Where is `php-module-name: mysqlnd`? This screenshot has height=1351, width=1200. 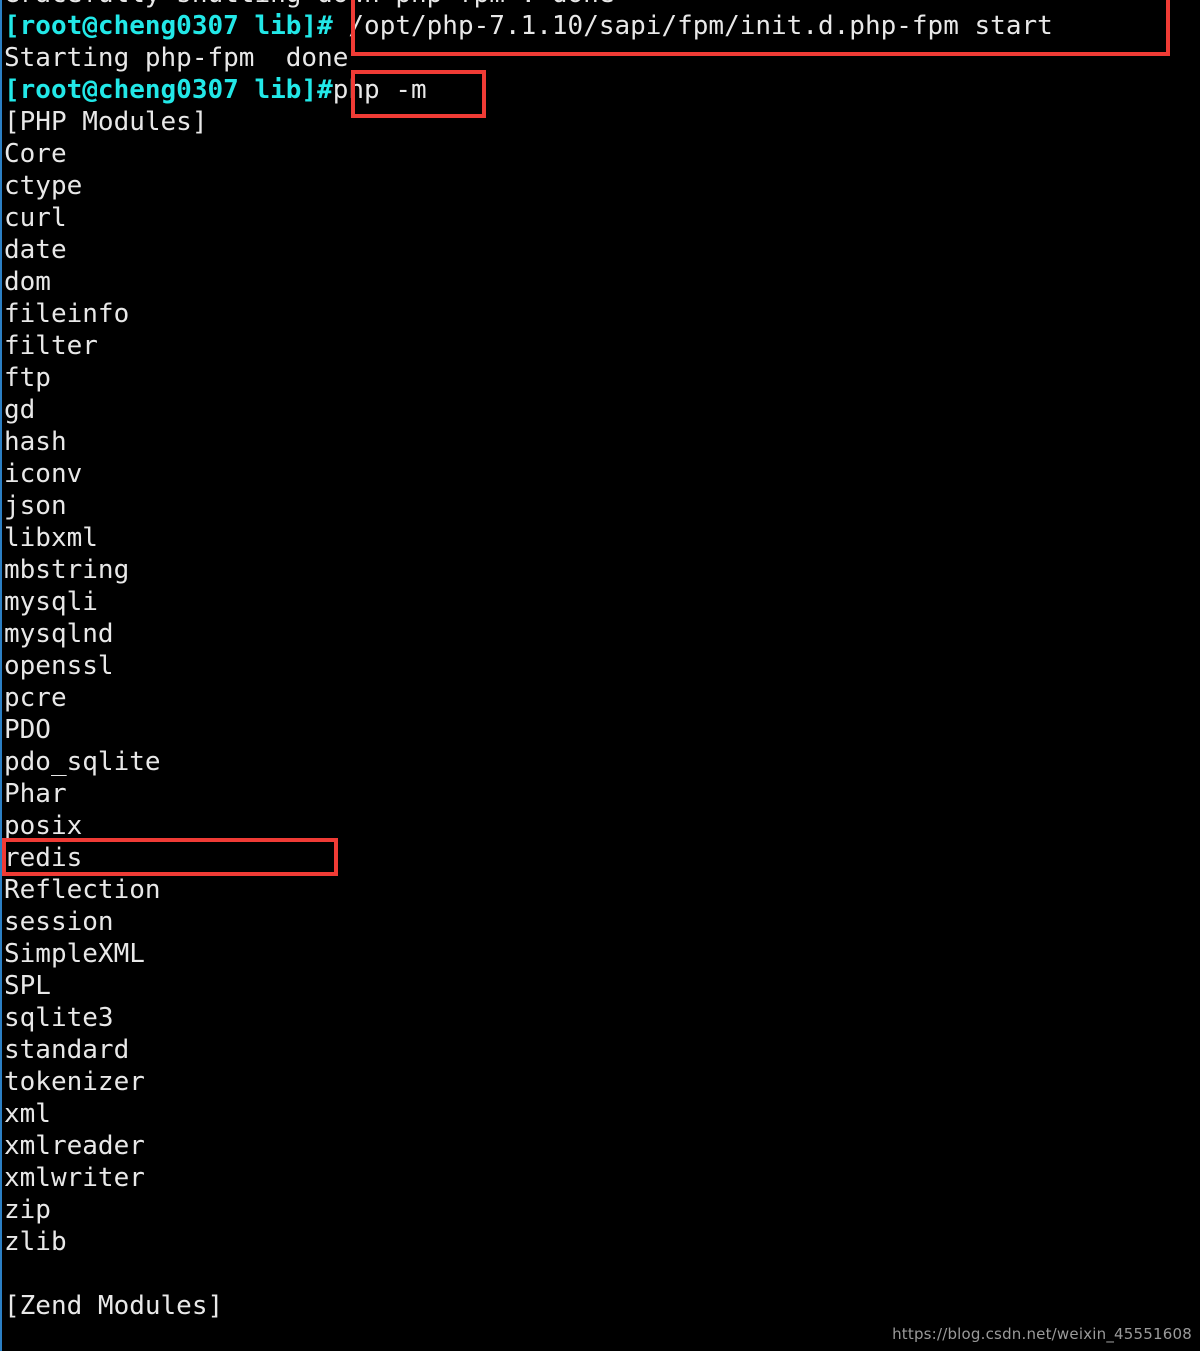 php-module-name: mysqlnd is located at coordinates (59, 634).